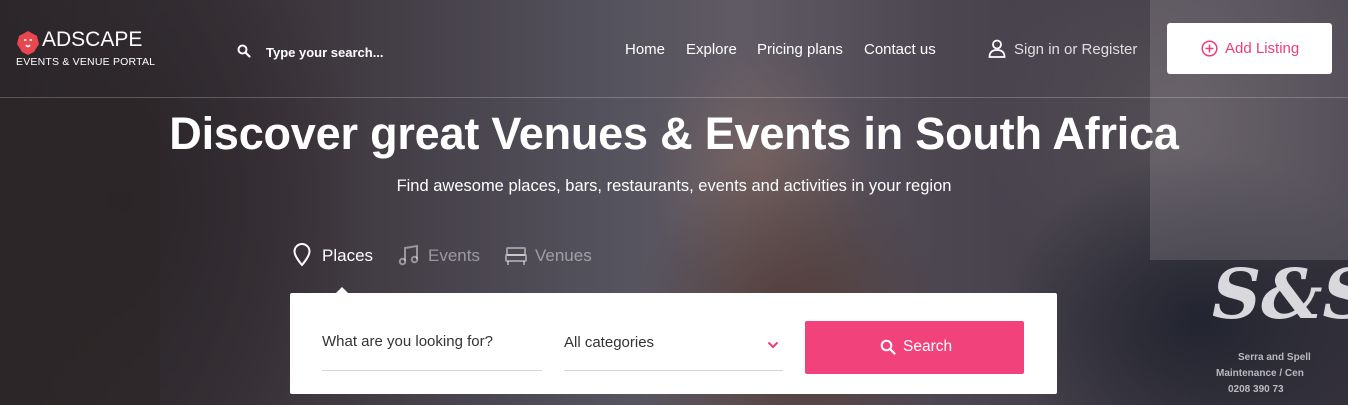  What do you see at coordinates (773, 345) in the screenshot?
I see `chevron-down-icon` at bounding box center [773, 345].